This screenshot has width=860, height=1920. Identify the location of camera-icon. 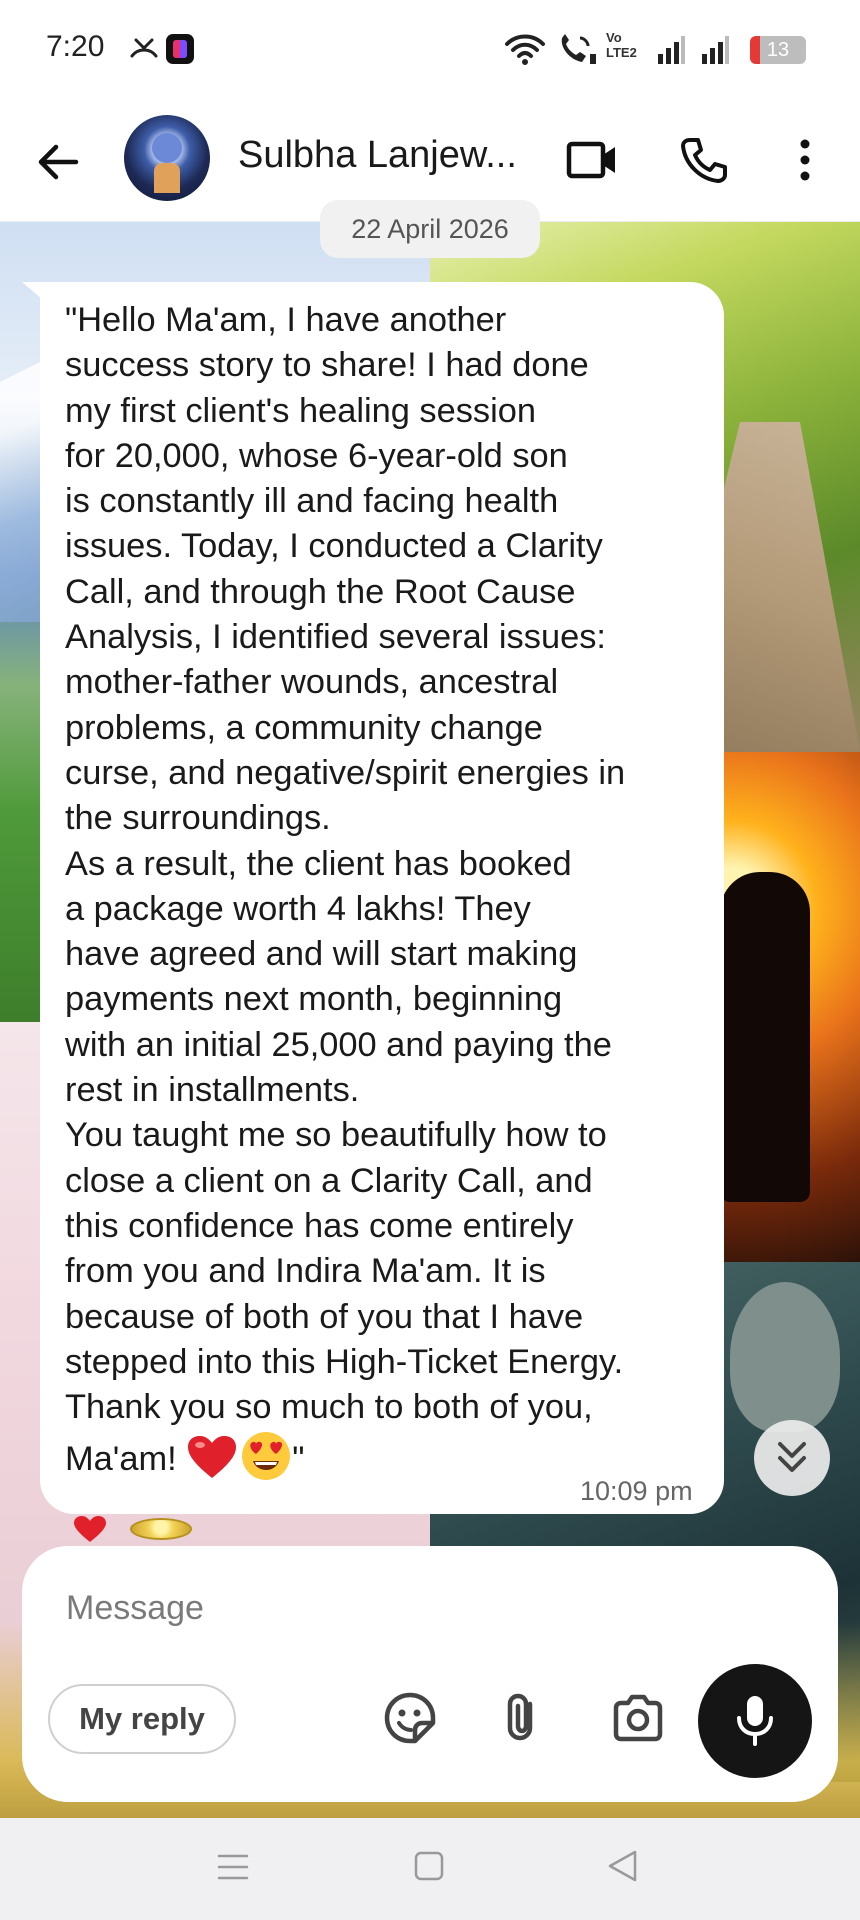
(638, 1718).